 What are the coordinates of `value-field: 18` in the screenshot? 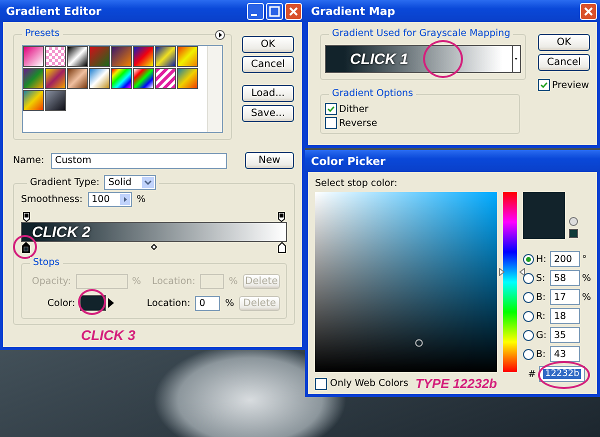 It's located at (565, 316).